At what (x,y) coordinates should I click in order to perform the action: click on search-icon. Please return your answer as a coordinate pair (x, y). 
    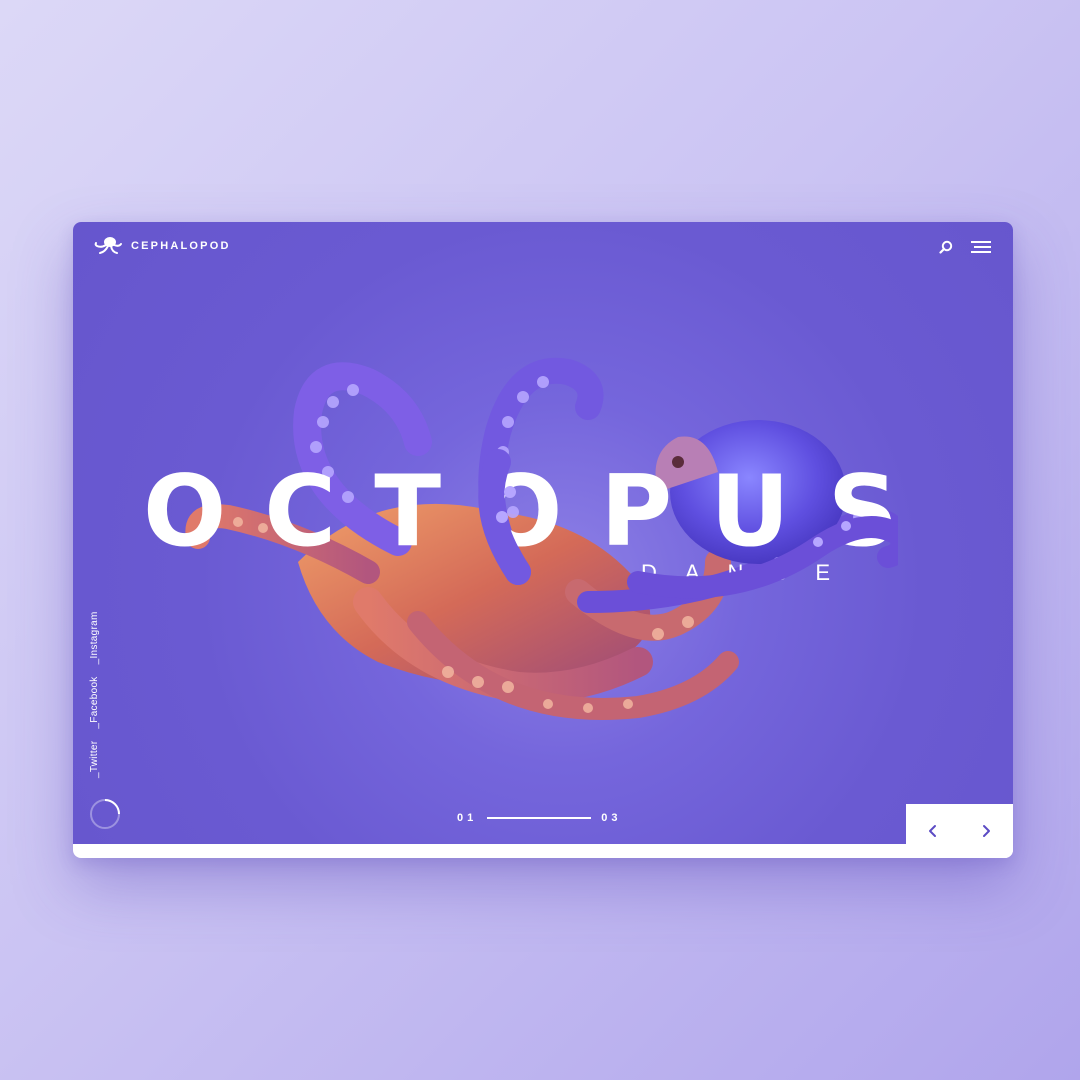
    Looking at the image, I should click on (946, 247).